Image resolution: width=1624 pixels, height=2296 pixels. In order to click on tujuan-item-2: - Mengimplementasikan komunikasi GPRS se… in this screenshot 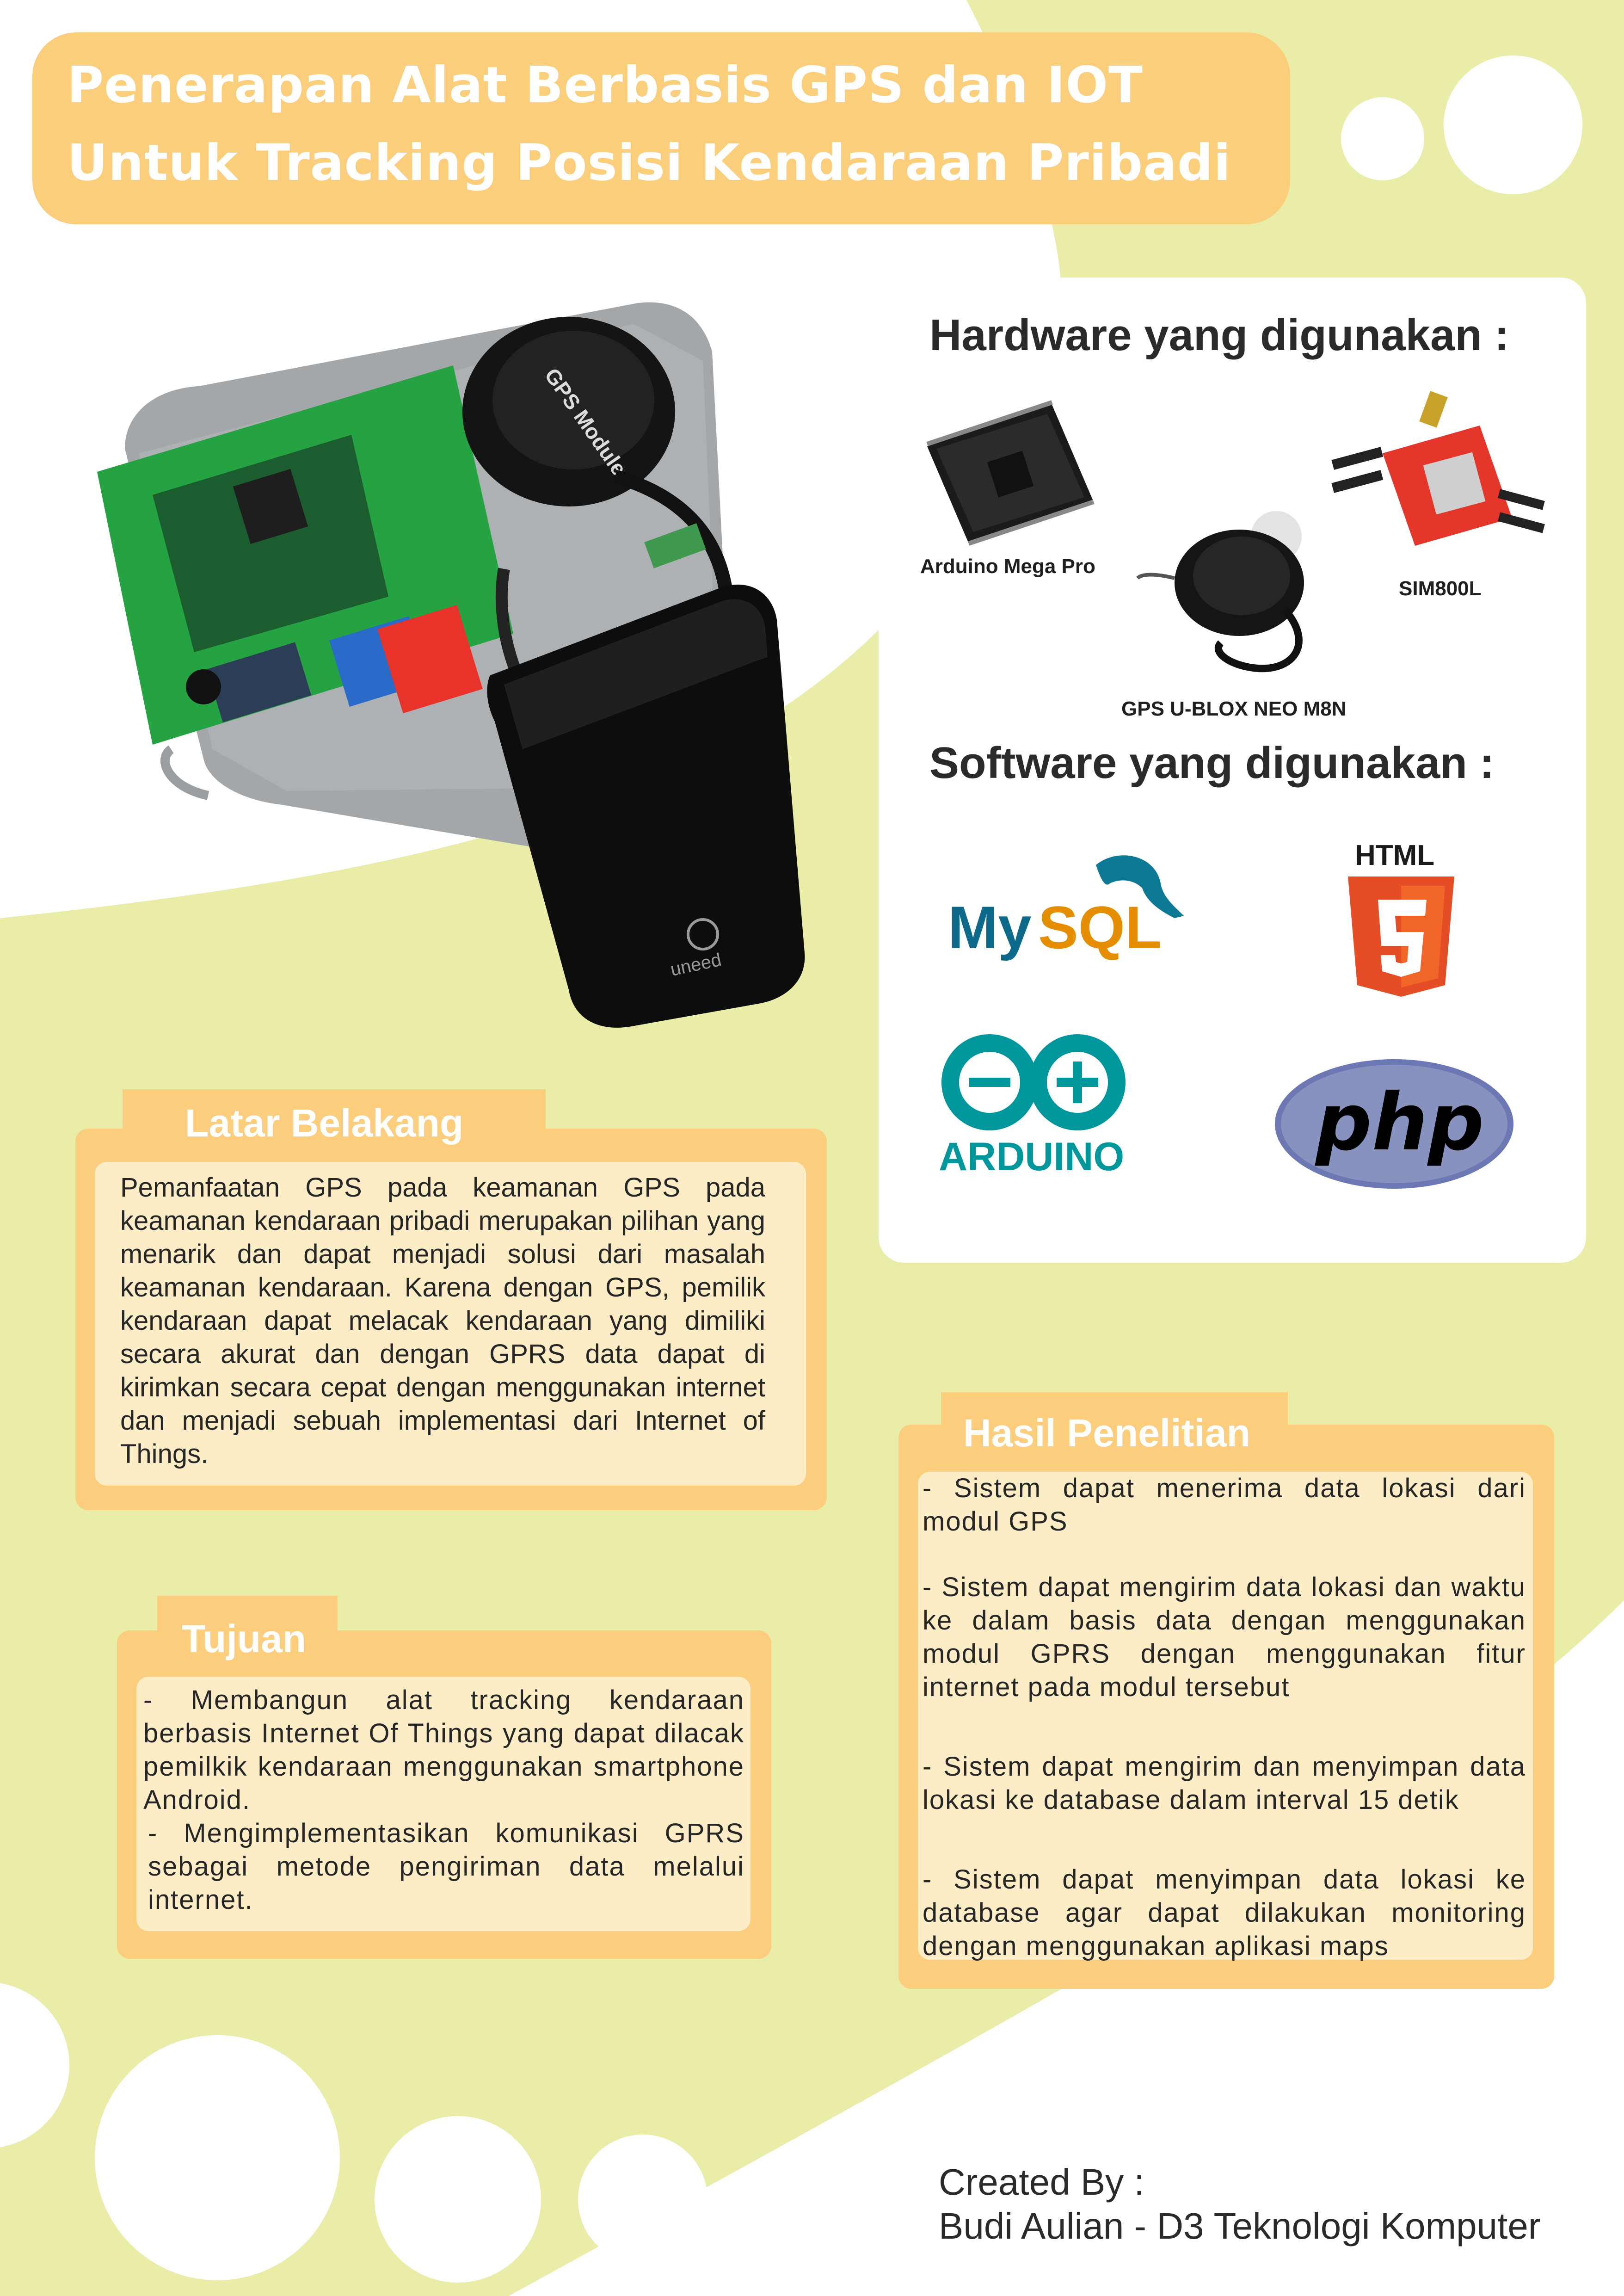, I will do `click(446, 1866)`.